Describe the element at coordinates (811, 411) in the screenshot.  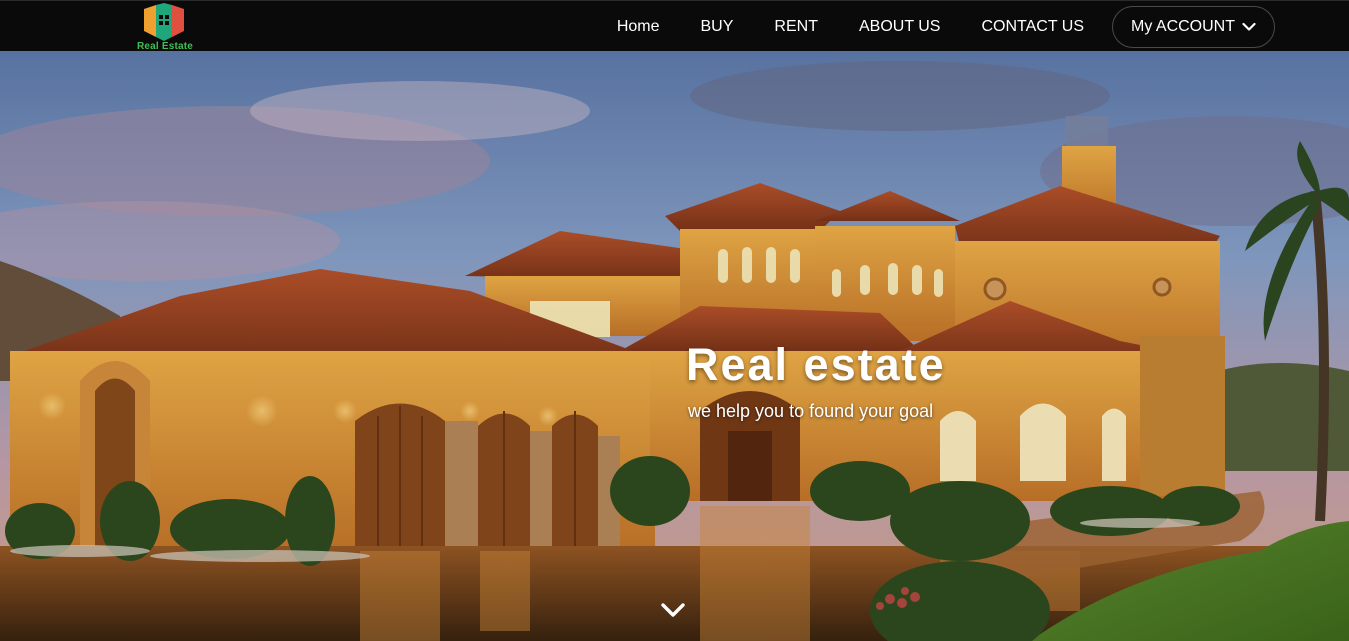
I see `hero-subtitle: we help you to found your goal` at that location.